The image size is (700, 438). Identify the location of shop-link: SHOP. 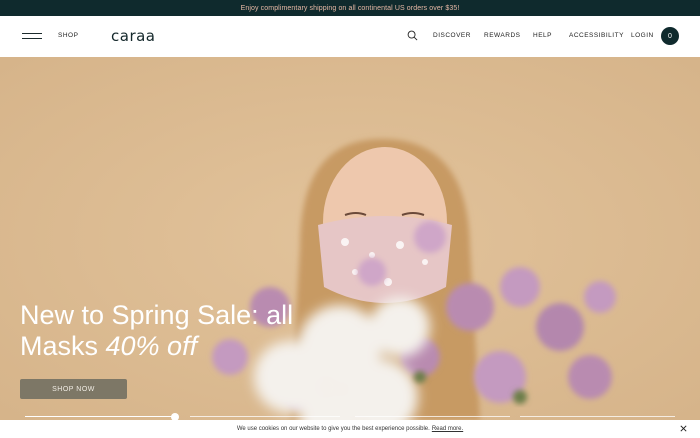
(68, 35).